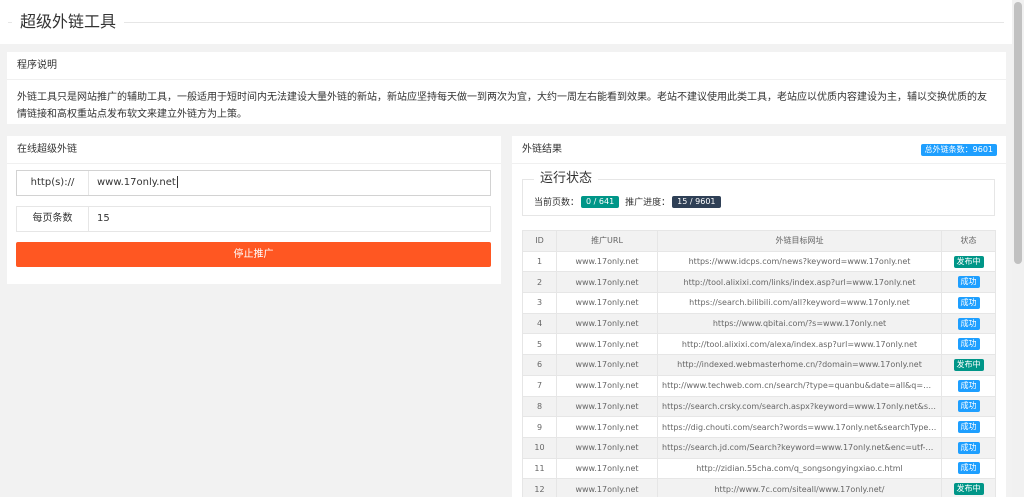 This screenshot has width=1024, height=497. What do you see at coordinates (539, 261) in the screenshot?
I see `row-id: 1` at bounding box center [539, 261].